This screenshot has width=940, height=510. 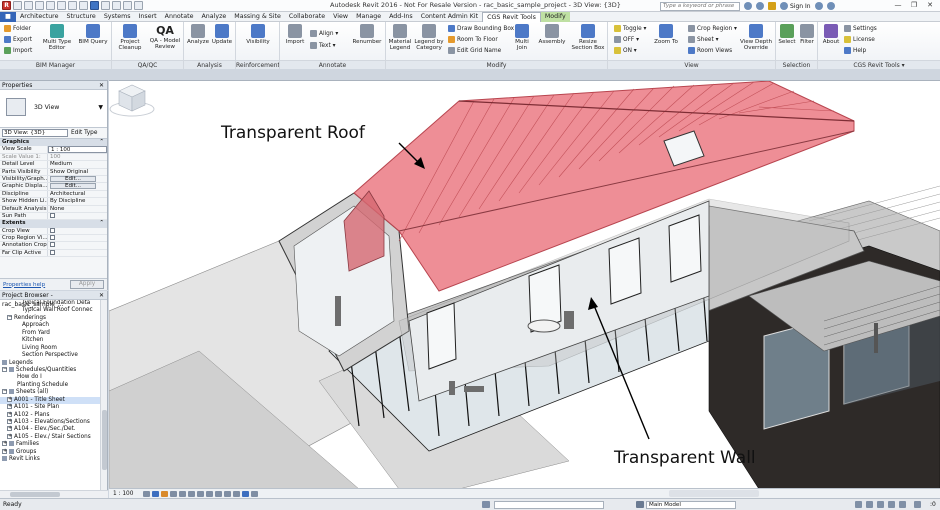 I want to click on browser-node: + A101 - Site Plan, so click(x=53, y=407).